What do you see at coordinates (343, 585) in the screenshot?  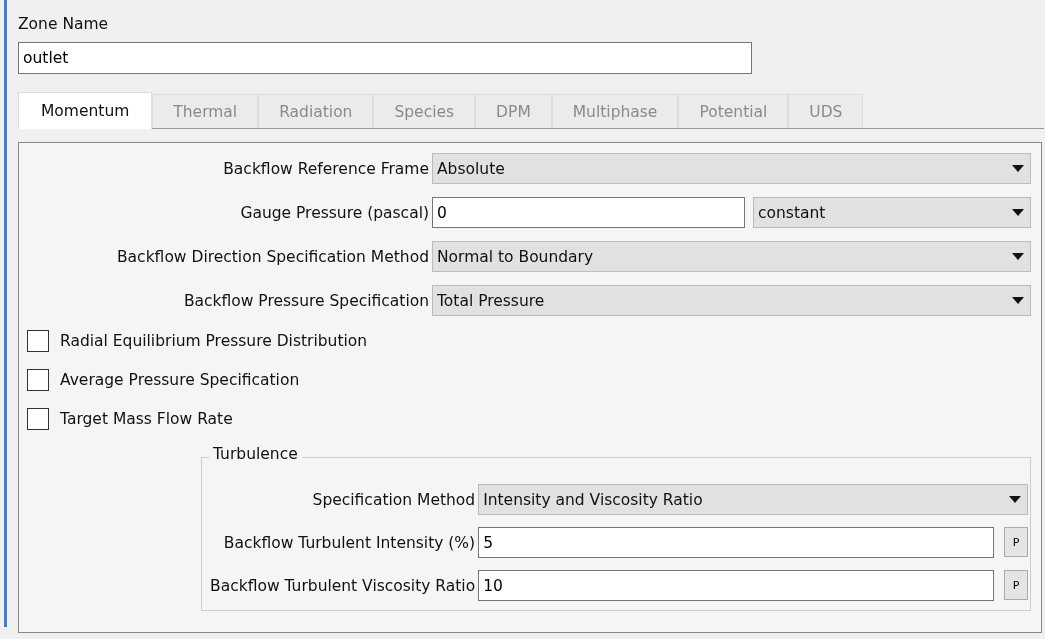 I see `field-label: Backflow Turbulent Viscosity Ratio` at bounding box center [343, 585].